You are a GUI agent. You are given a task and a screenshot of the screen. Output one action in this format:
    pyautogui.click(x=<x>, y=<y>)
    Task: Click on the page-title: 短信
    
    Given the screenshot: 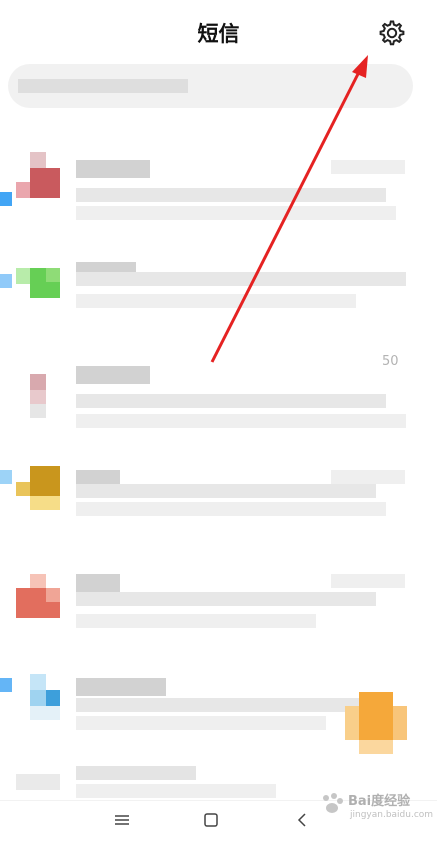 What is the action you would take?
    pyautogui.click(x=218, y=34)
    